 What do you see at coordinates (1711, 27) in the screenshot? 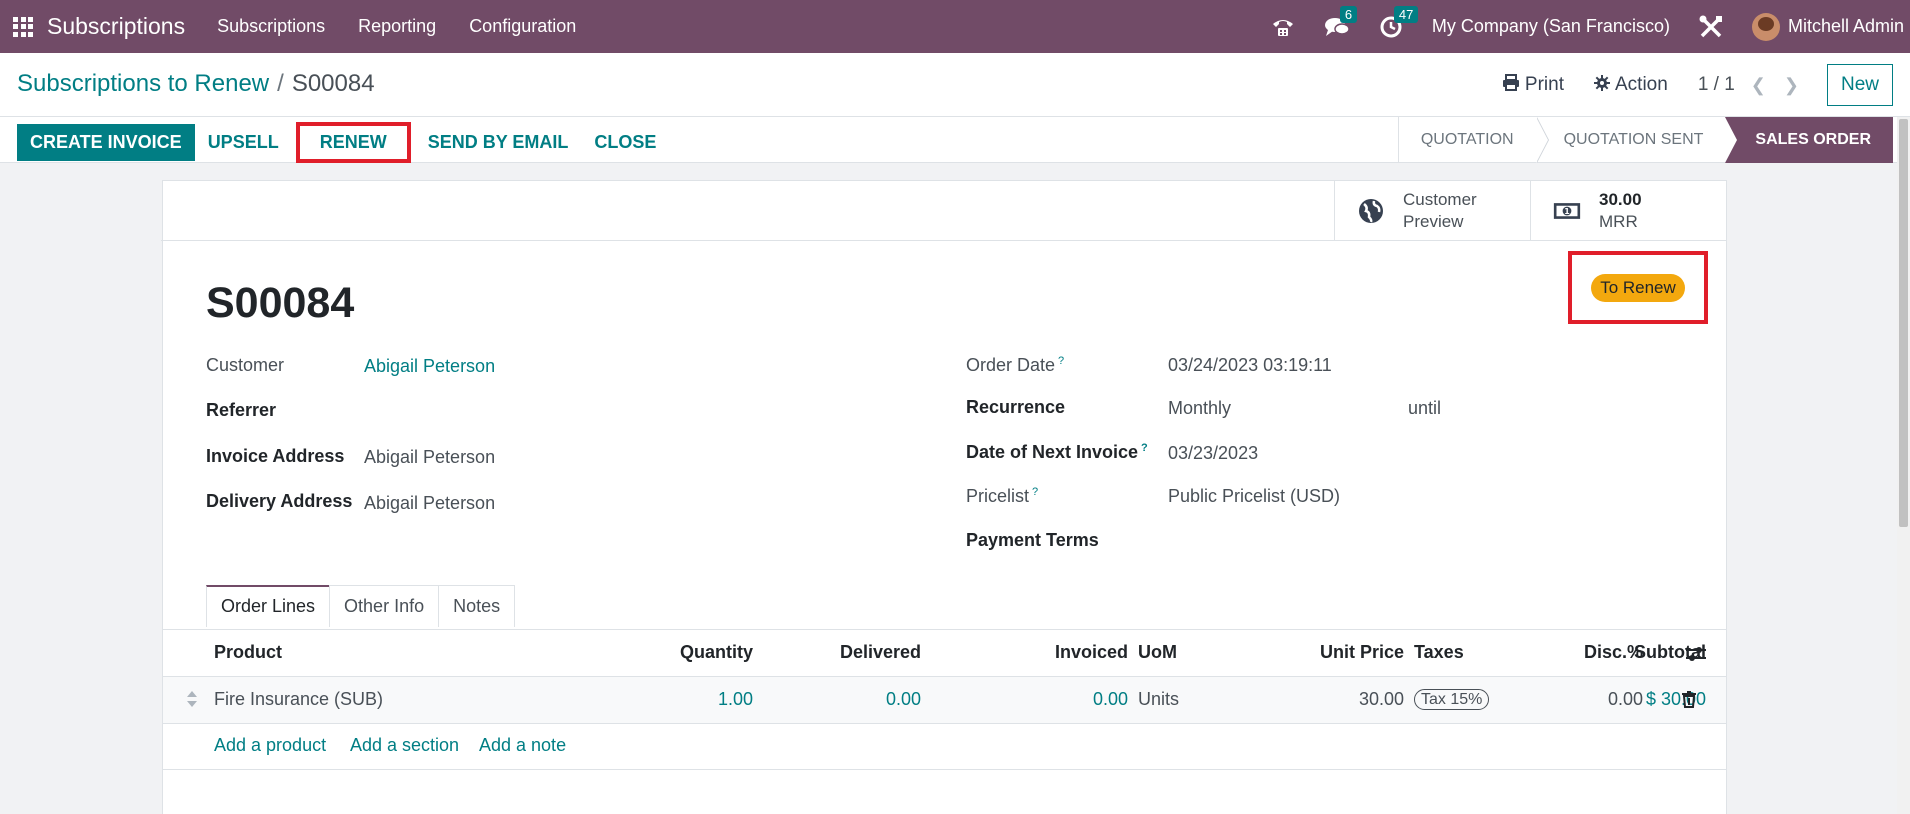
I see `debug-tools-icon` at bounding box center [1711, 27].